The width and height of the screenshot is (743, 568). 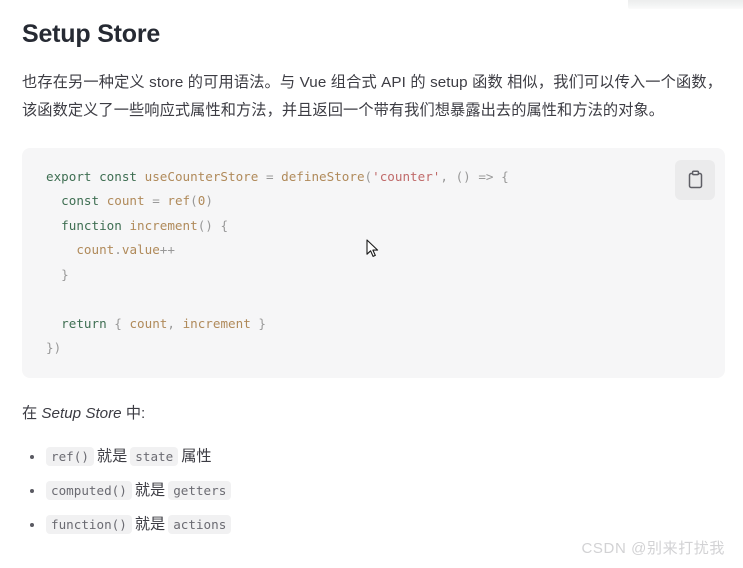 What do you see at coordinates (81, 413) in the screenshot?
I see `lead-in-emphasis: Setup Store` at bounding box center [81, 413].